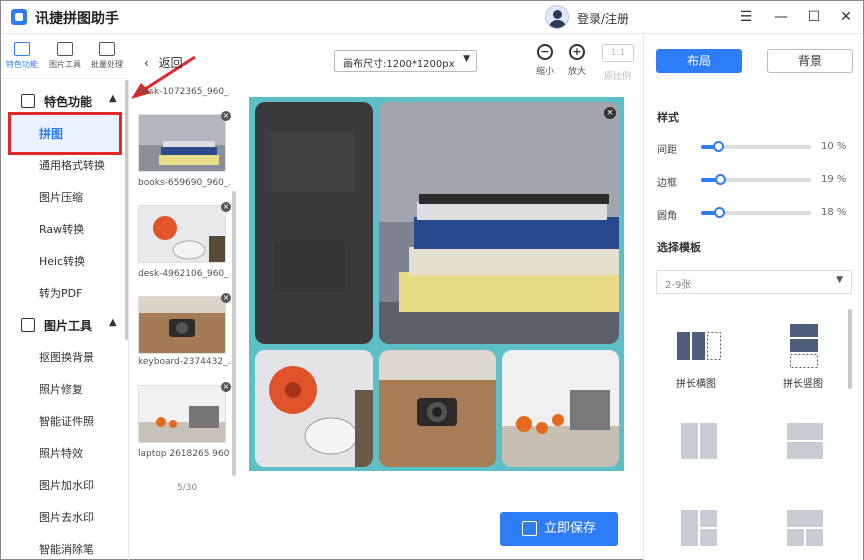 The width and height of the screenshot is (864, 560). I want to click on back-button: ‹ 返回, so click(163, 62).